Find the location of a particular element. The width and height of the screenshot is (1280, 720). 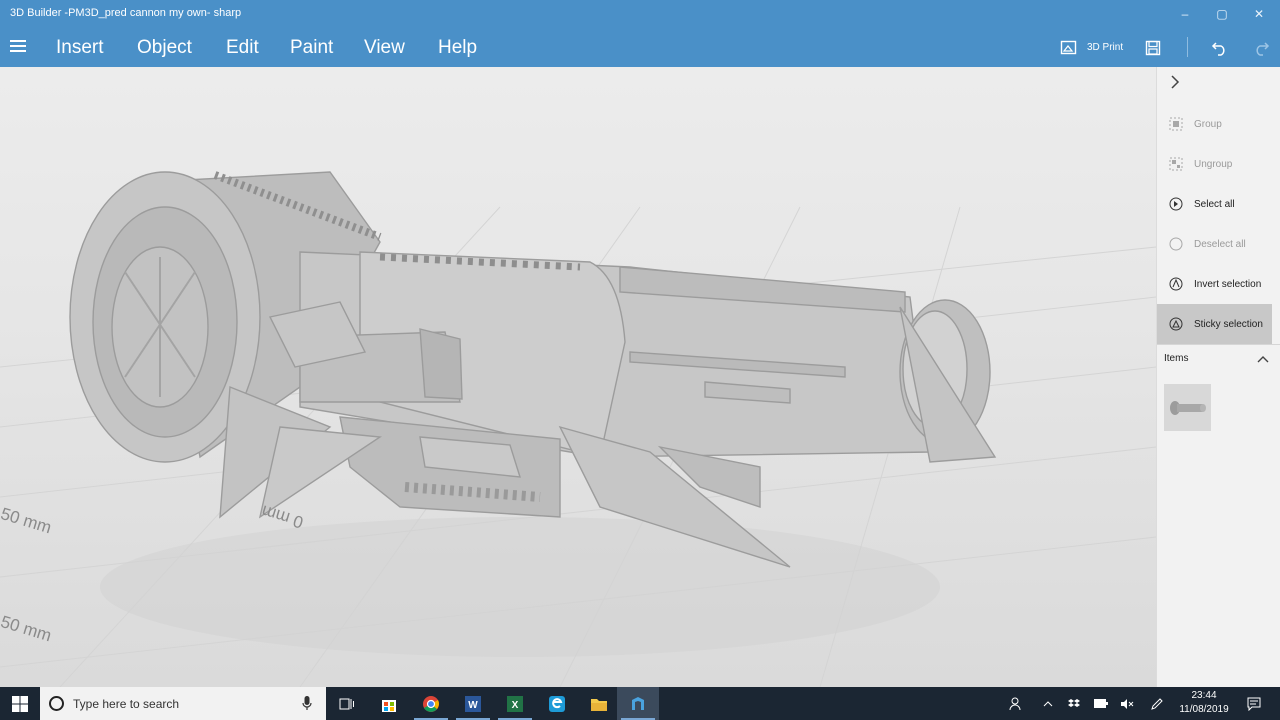

folder-icon is located at coordinates (599, 704).